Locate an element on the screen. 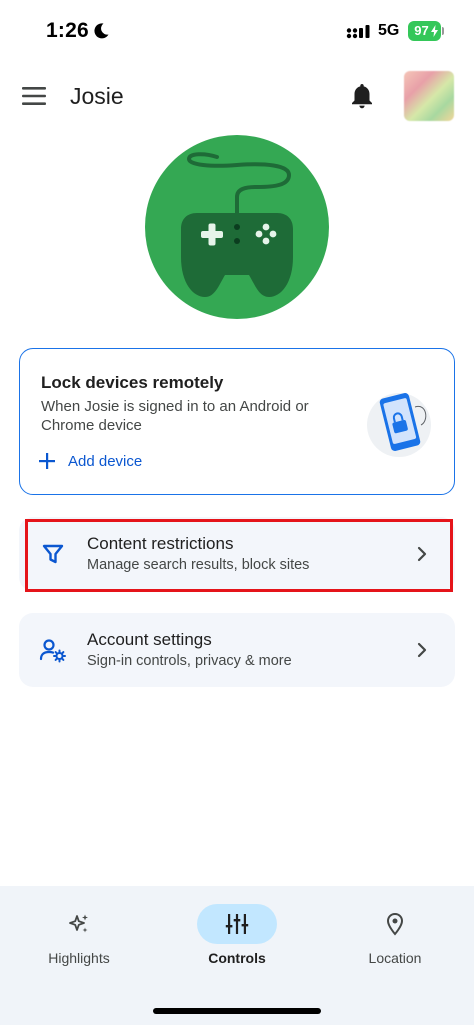 The image size is (474, 1025). bell-icon is located at coordinates (362, 96).